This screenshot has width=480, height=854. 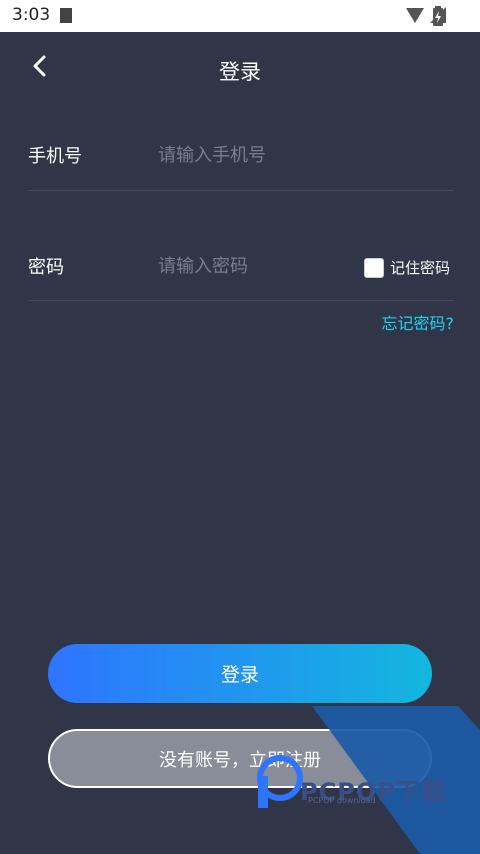 I want to click on notification-icon, so click(x=66, y=15).